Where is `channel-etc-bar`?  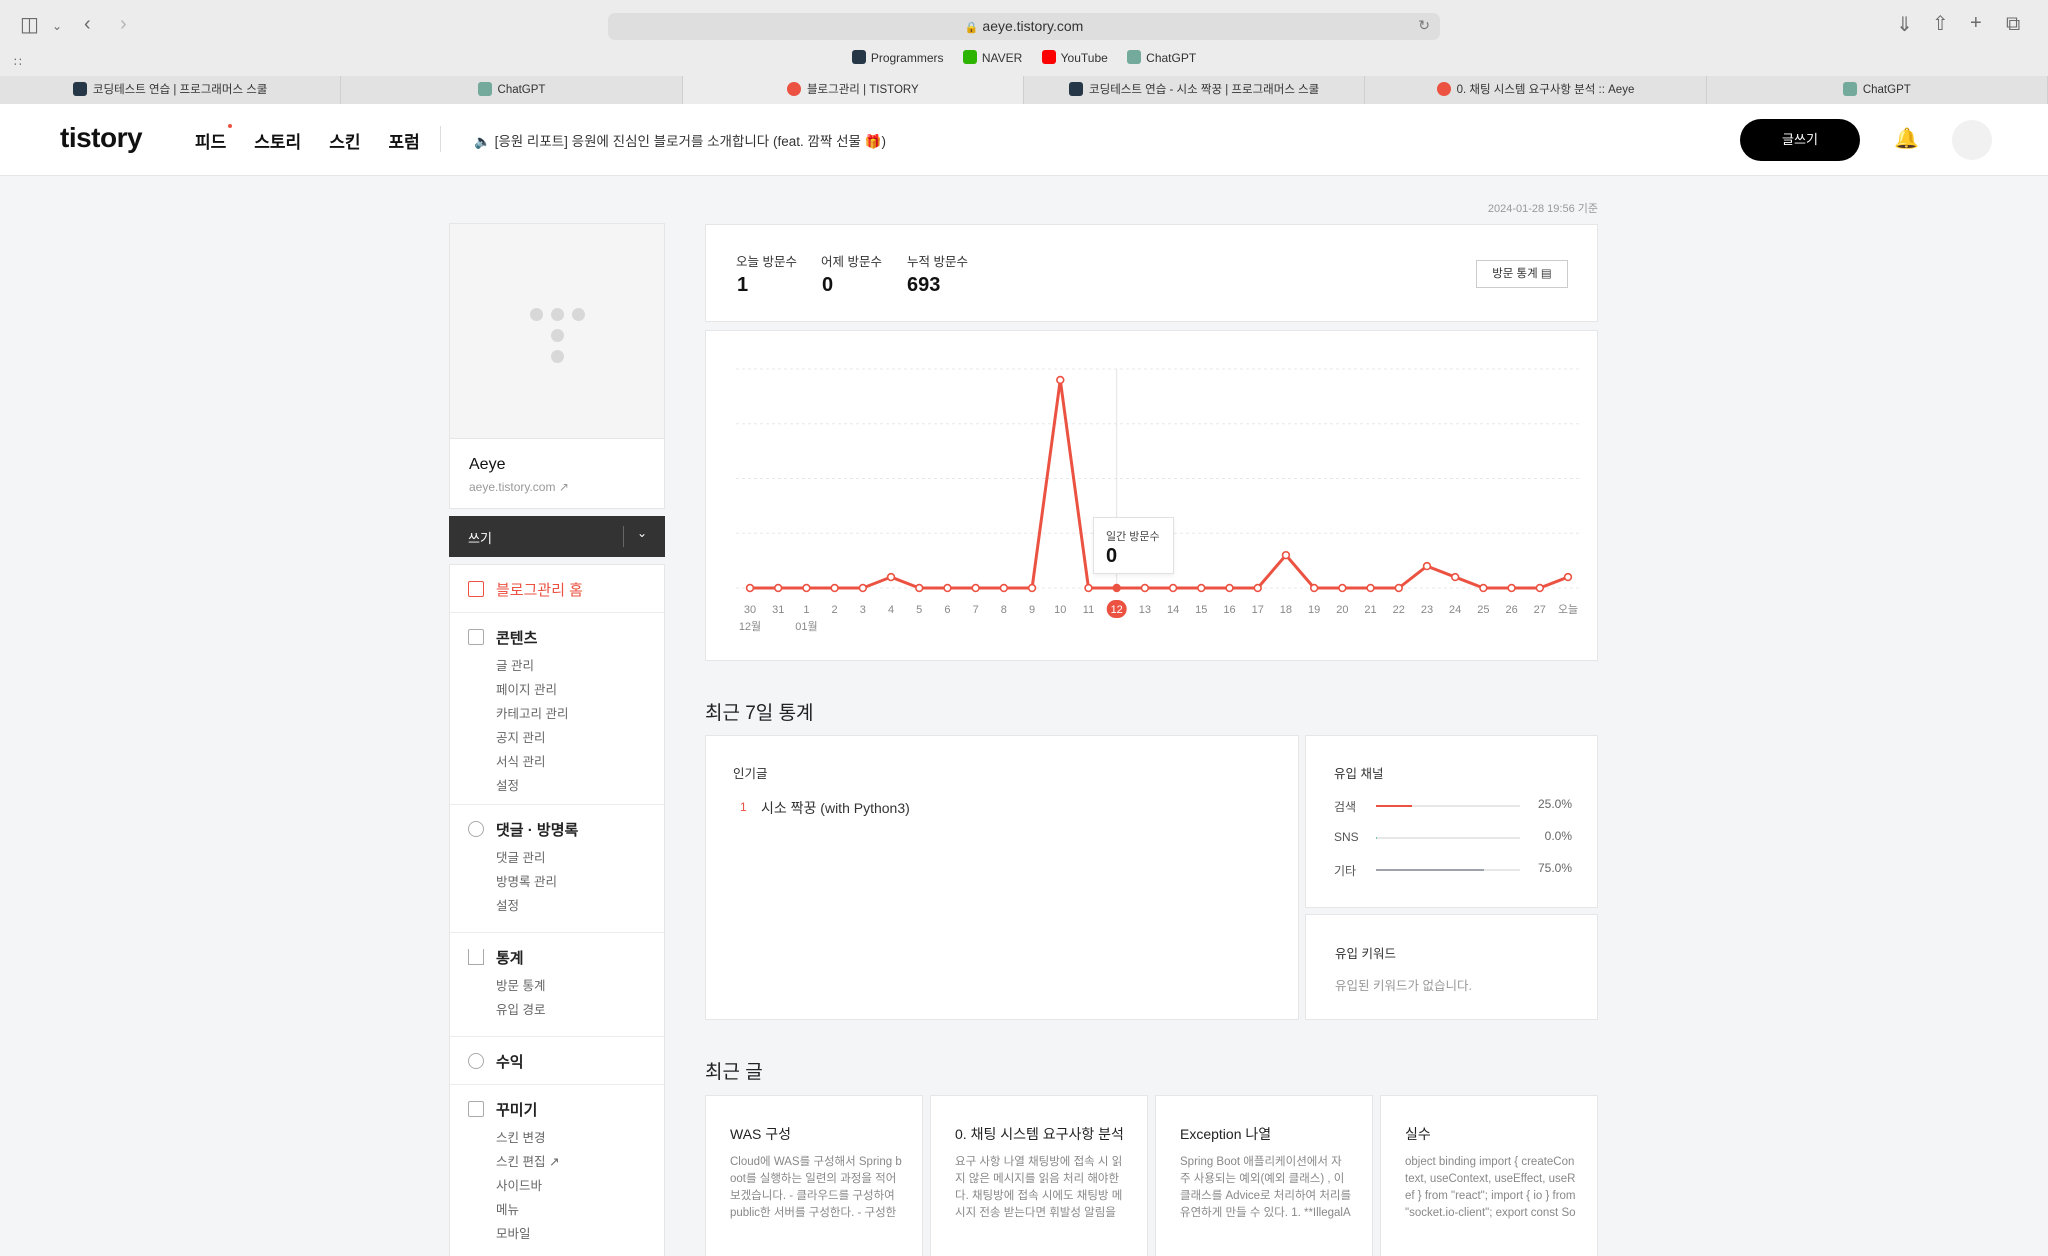
channel-etc-bar is located at coordinates (1448, 870).